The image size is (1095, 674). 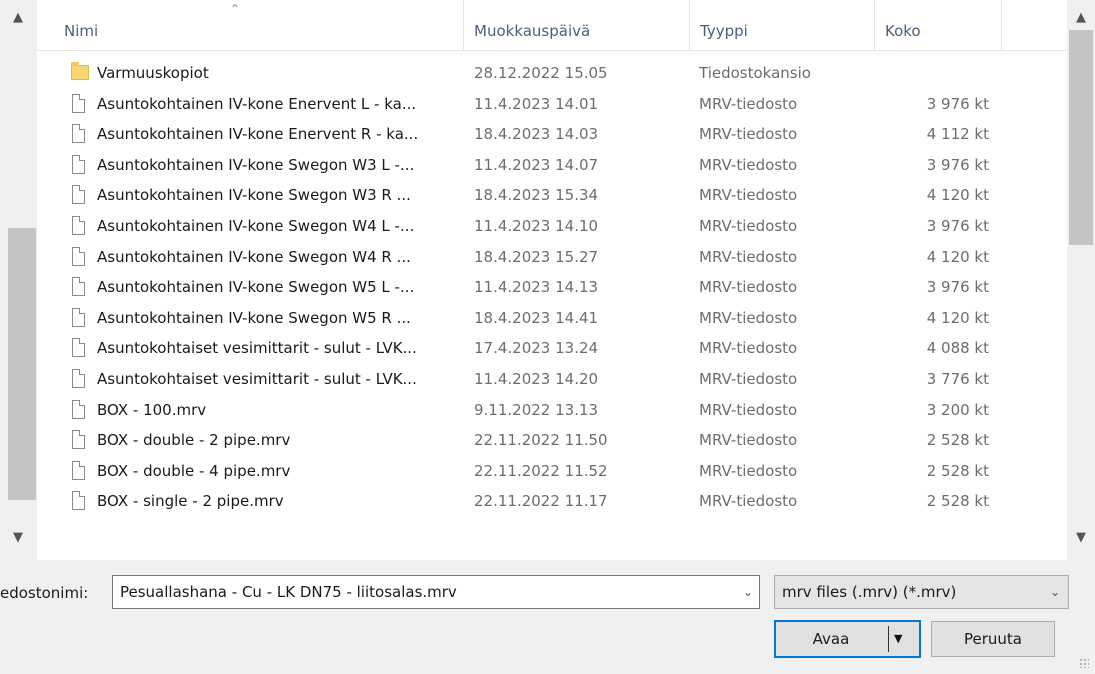 What do you see at coordinates (259, 25) in the screenshot?
I see `column-header-name: Nimi` at bounding box center [259, 25].